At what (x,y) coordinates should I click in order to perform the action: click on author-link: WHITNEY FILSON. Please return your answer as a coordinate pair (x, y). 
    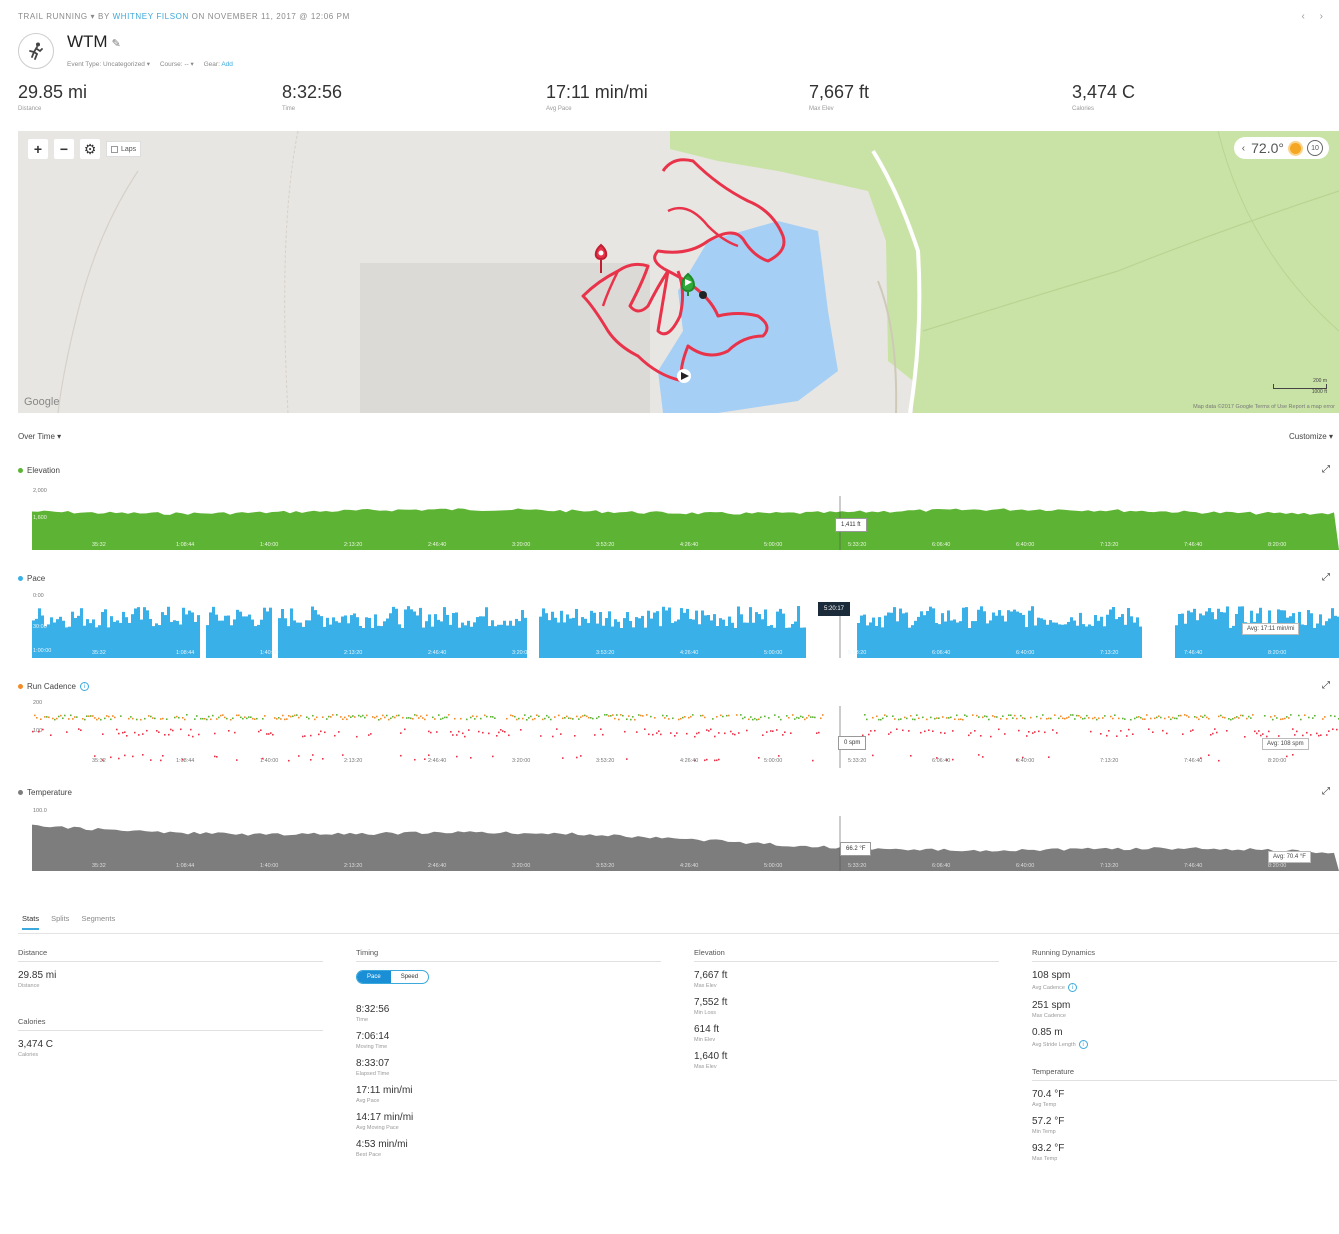
    Looking at the image, I should click on (151, 16).